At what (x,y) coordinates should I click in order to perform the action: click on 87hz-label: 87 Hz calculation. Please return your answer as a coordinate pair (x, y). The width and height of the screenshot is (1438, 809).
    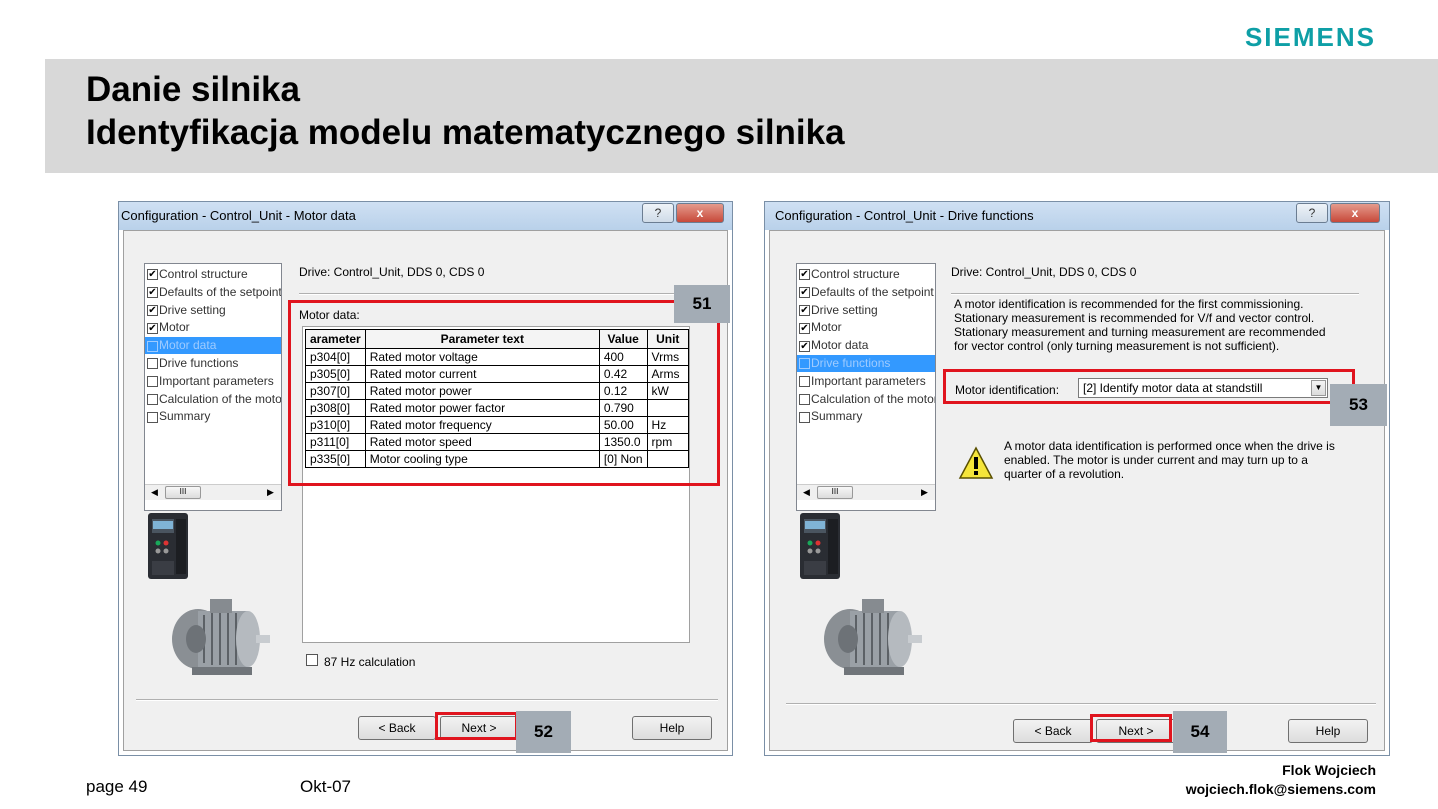
    Looking at the image, I should click on (370, 662).